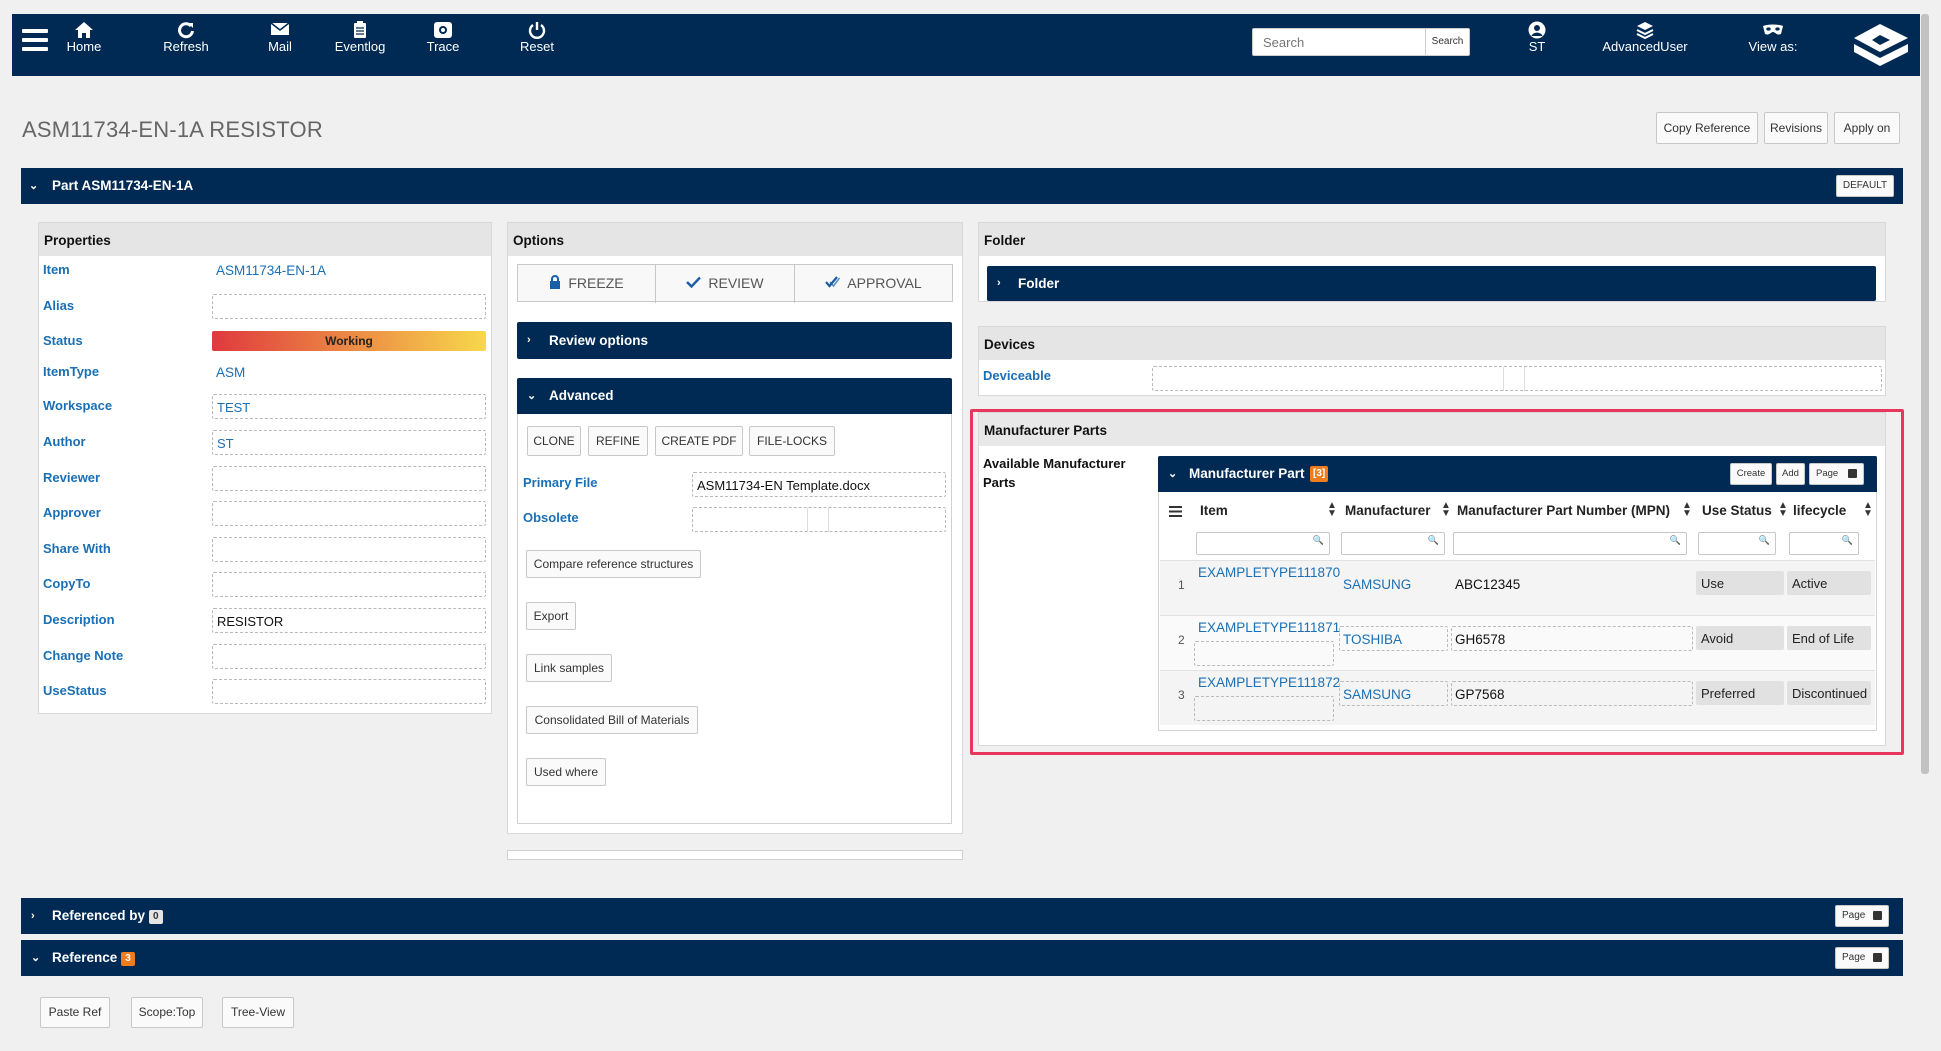  I want to click on row-lifecycle: Active, so click(1829, 583).